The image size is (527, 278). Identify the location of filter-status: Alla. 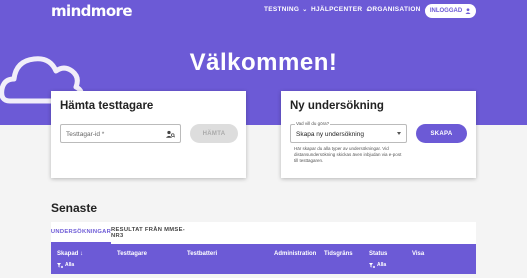
(377, 265).